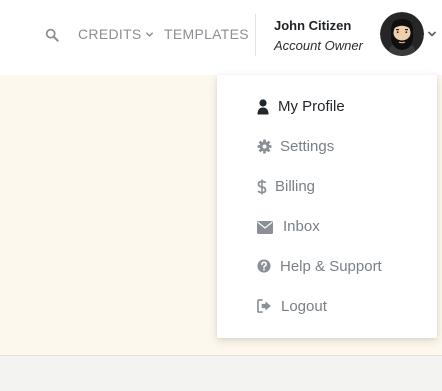  Describe the element at coordinates (295, 186) in the screenshot. I see `menu-item-label: Billing` at that location.